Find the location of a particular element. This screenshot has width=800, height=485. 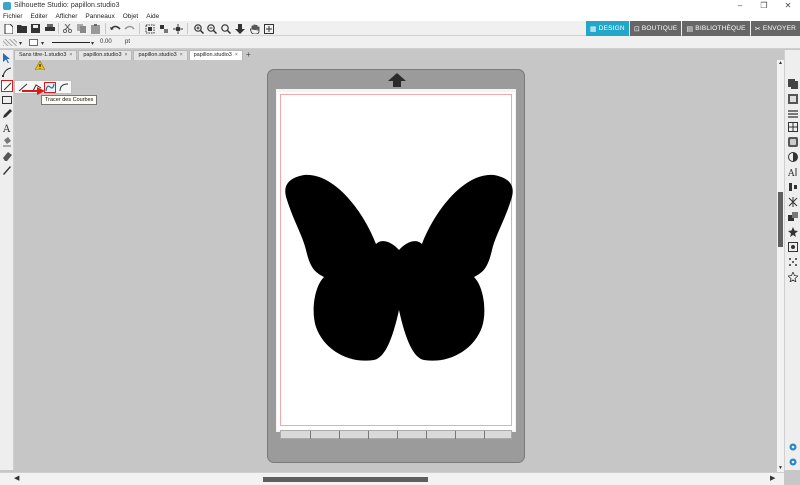

scroll-up-arrow-icon: ▲ is located at coordinates (780, 63).